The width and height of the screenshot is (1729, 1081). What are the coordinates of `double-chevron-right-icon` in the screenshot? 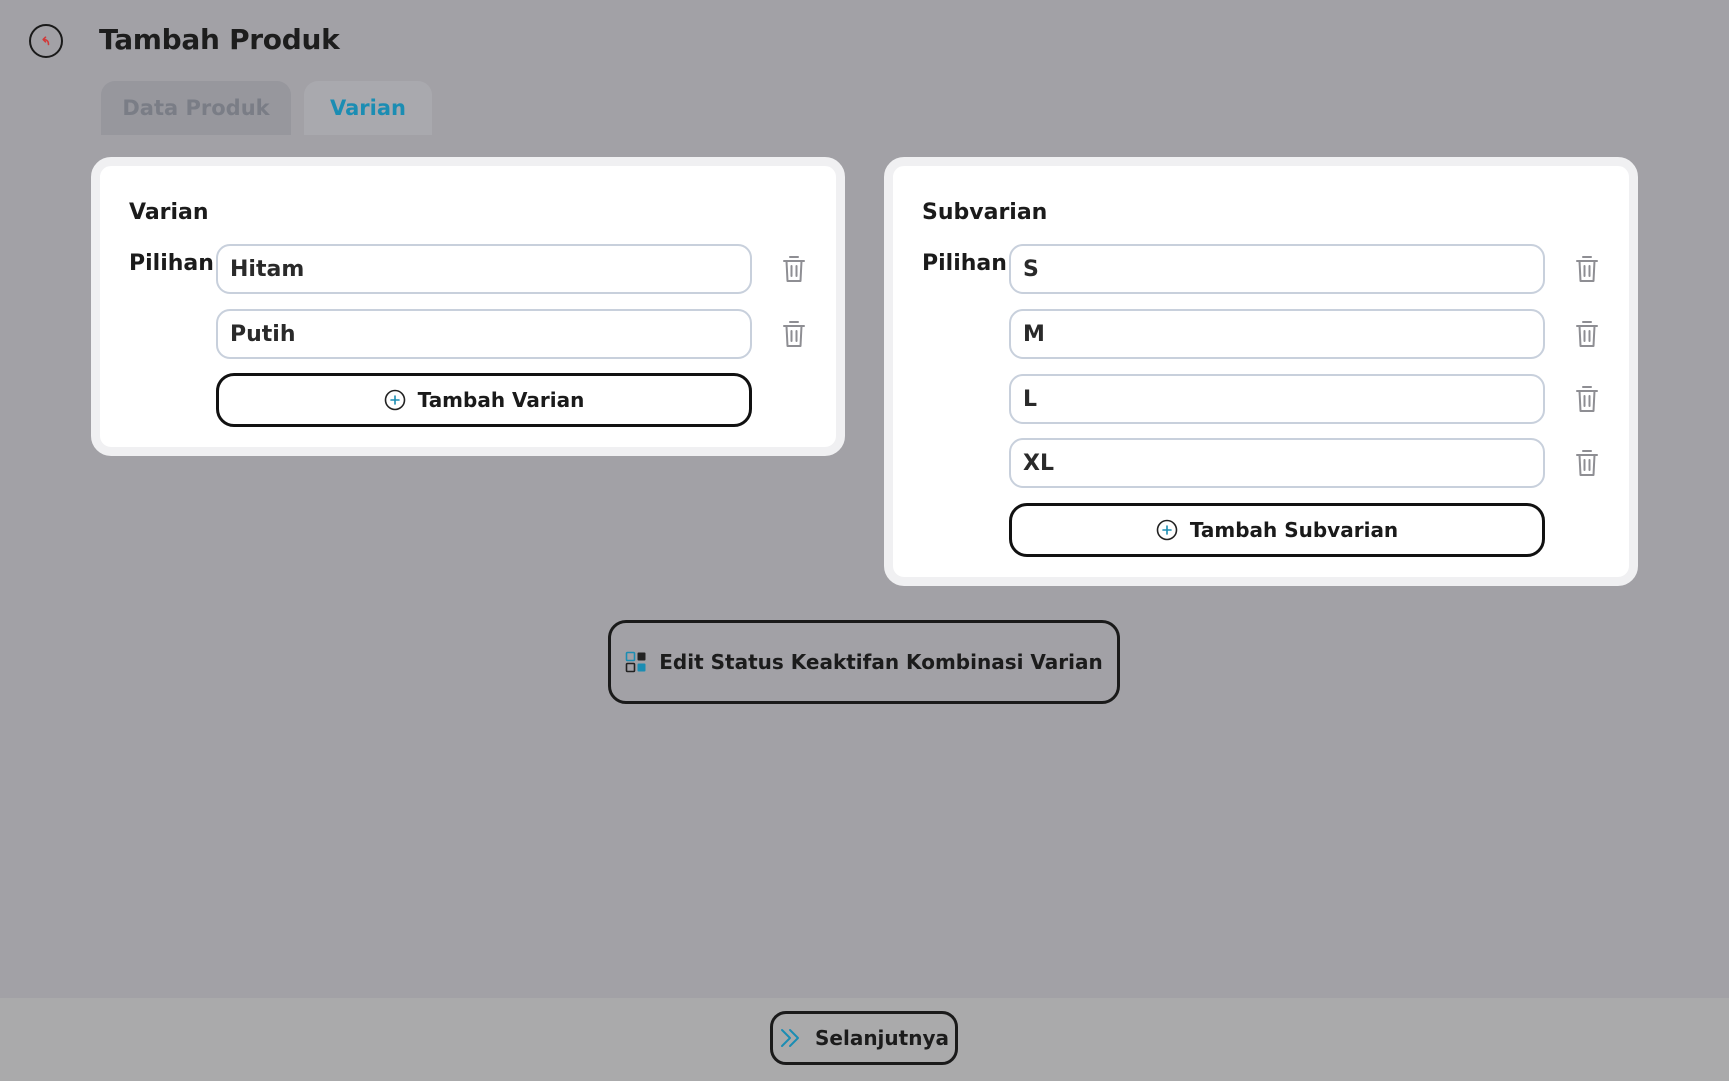 It's located at (790, 1038).